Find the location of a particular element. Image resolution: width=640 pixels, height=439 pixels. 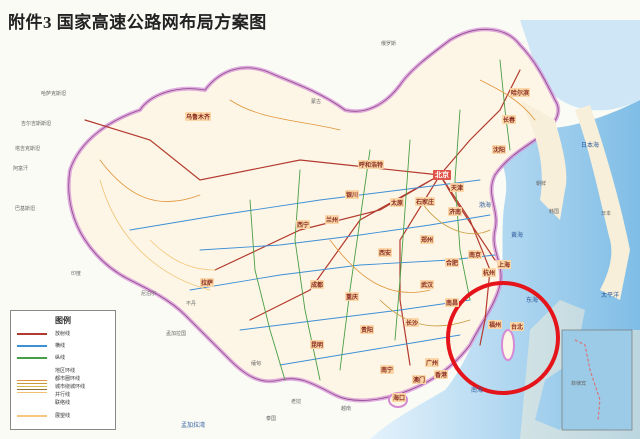

water-label: 南海 is located at coordinates (477, 391).